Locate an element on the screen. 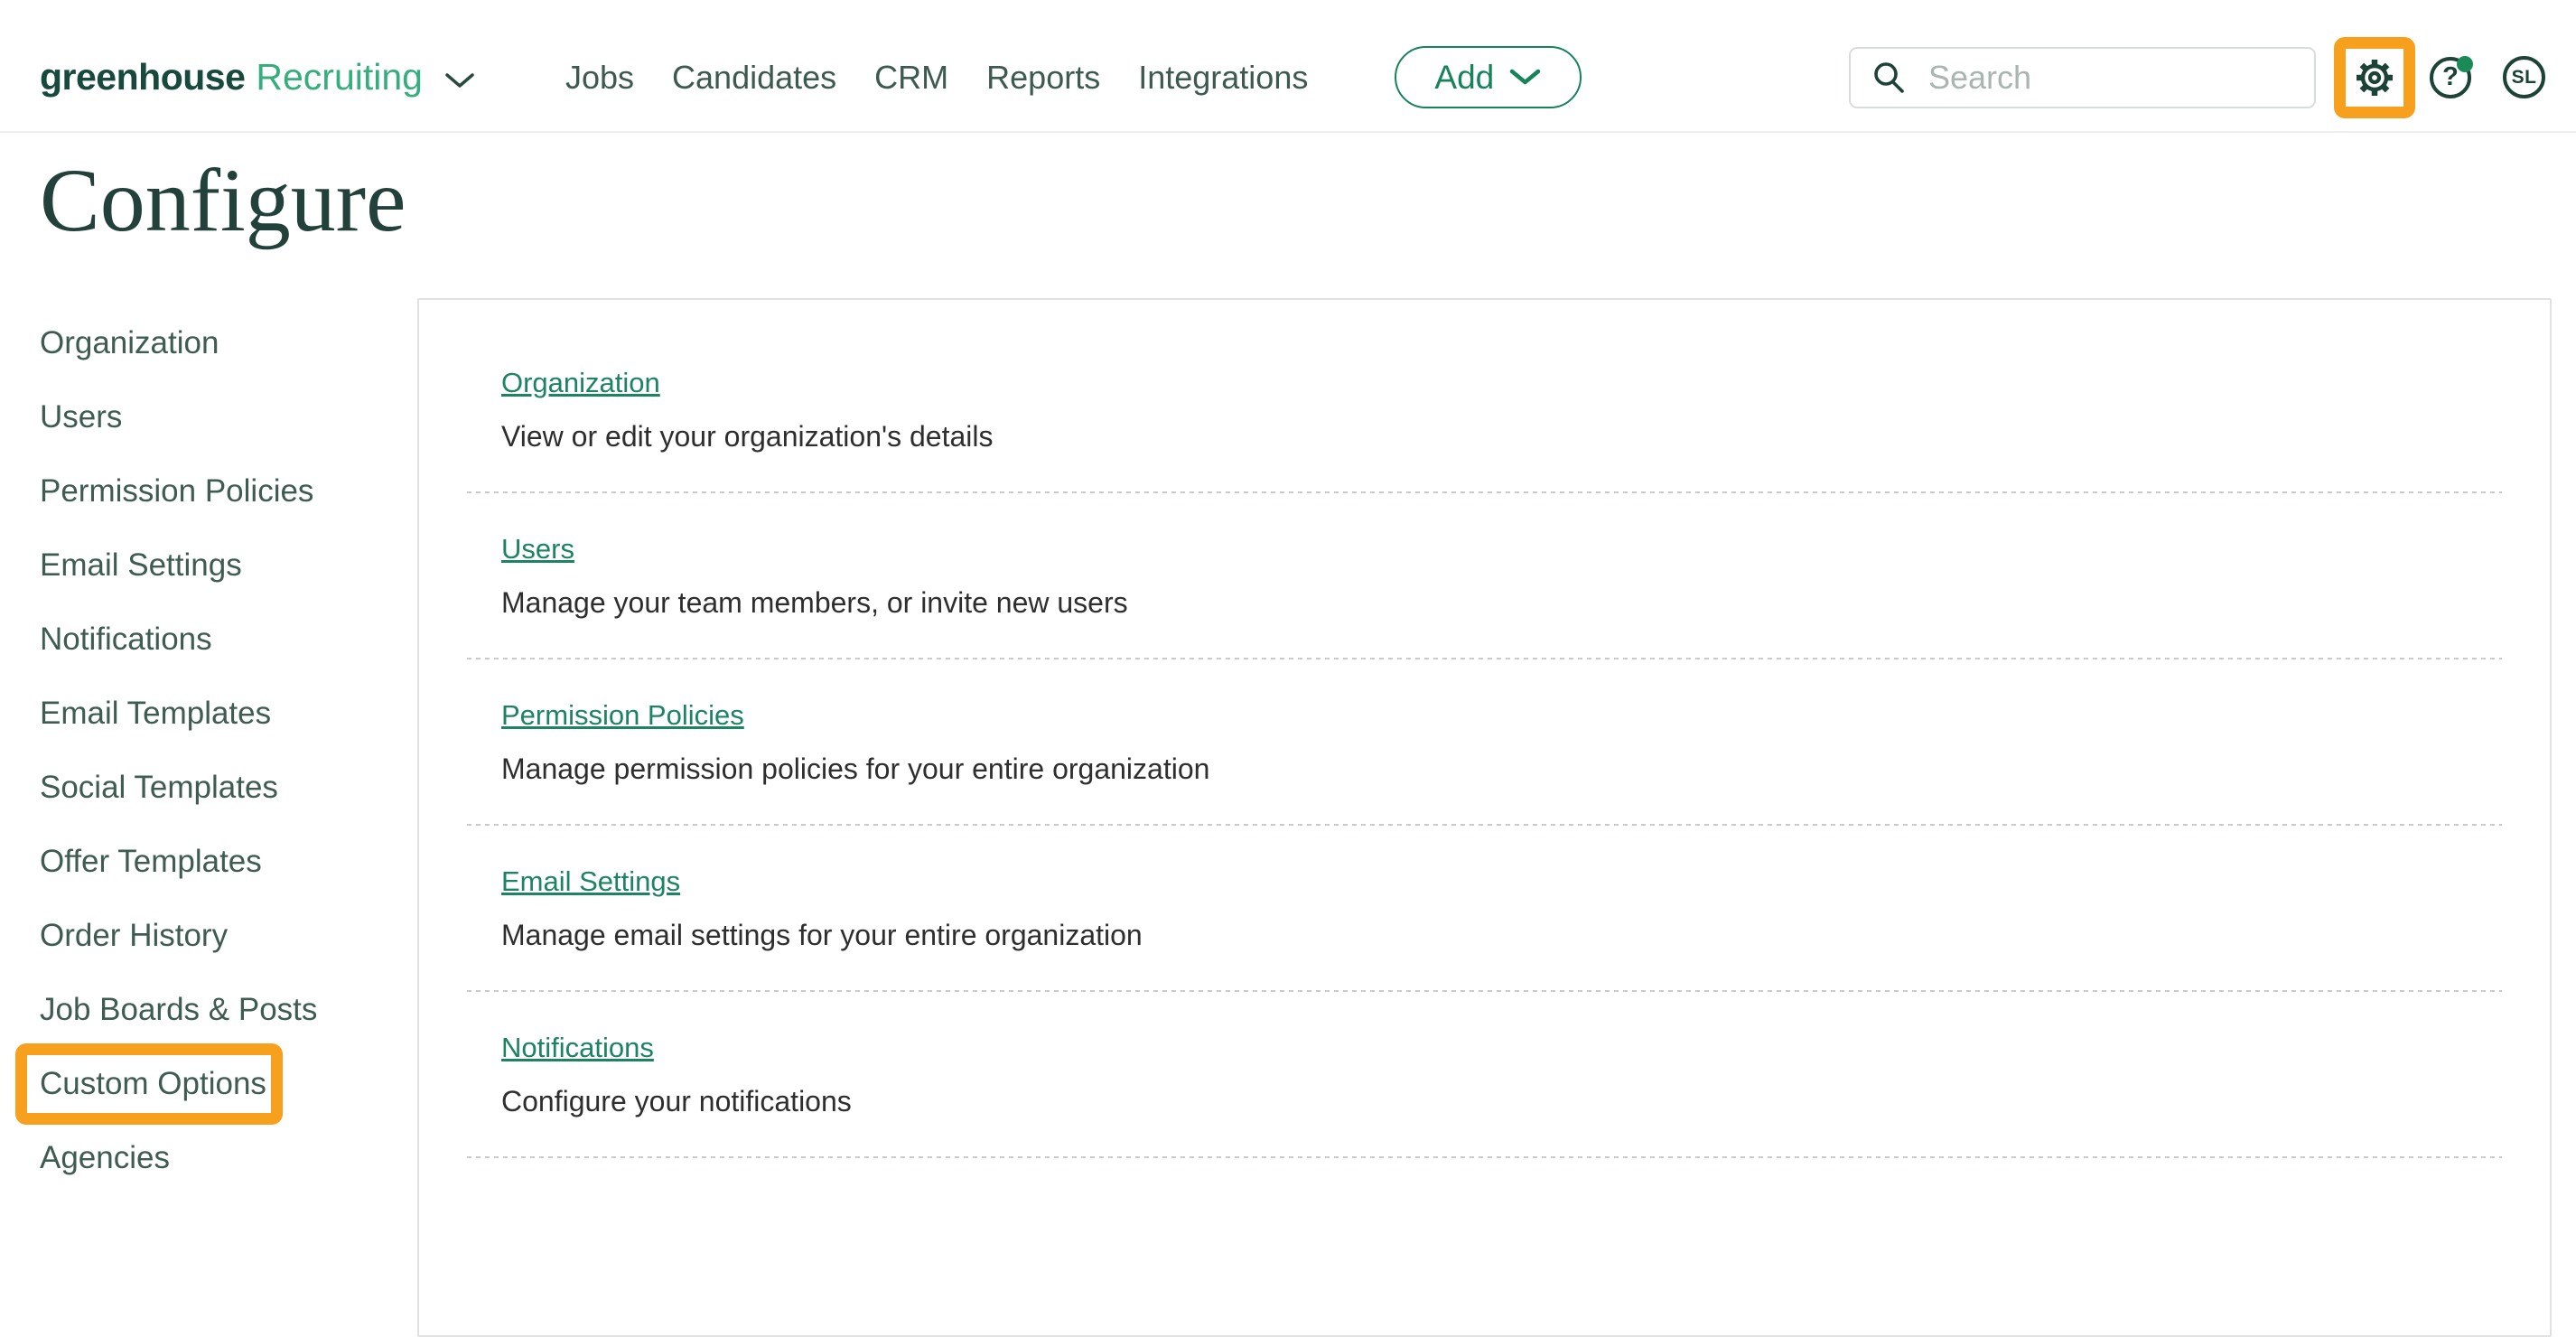 The height and width of the screenshot is (1337, 2576). nav-item-reports: Reports is located at coordinates (1043, 78).